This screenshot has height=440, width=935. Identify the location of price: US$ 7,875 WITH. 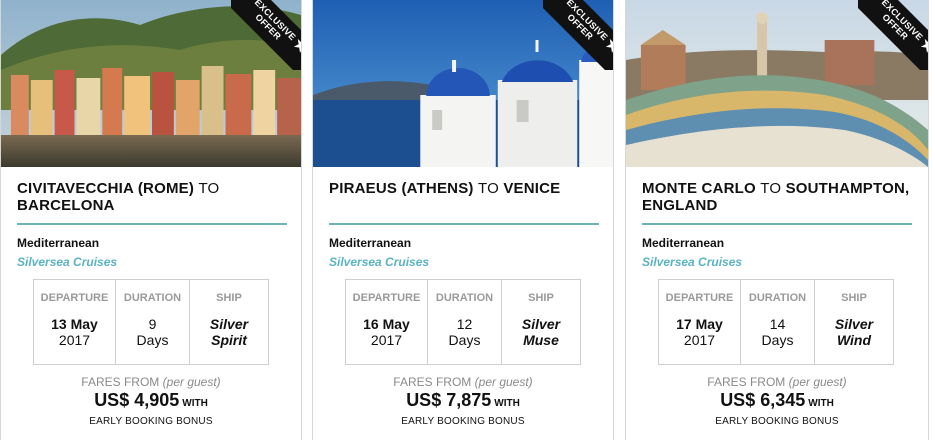
(463, 400).